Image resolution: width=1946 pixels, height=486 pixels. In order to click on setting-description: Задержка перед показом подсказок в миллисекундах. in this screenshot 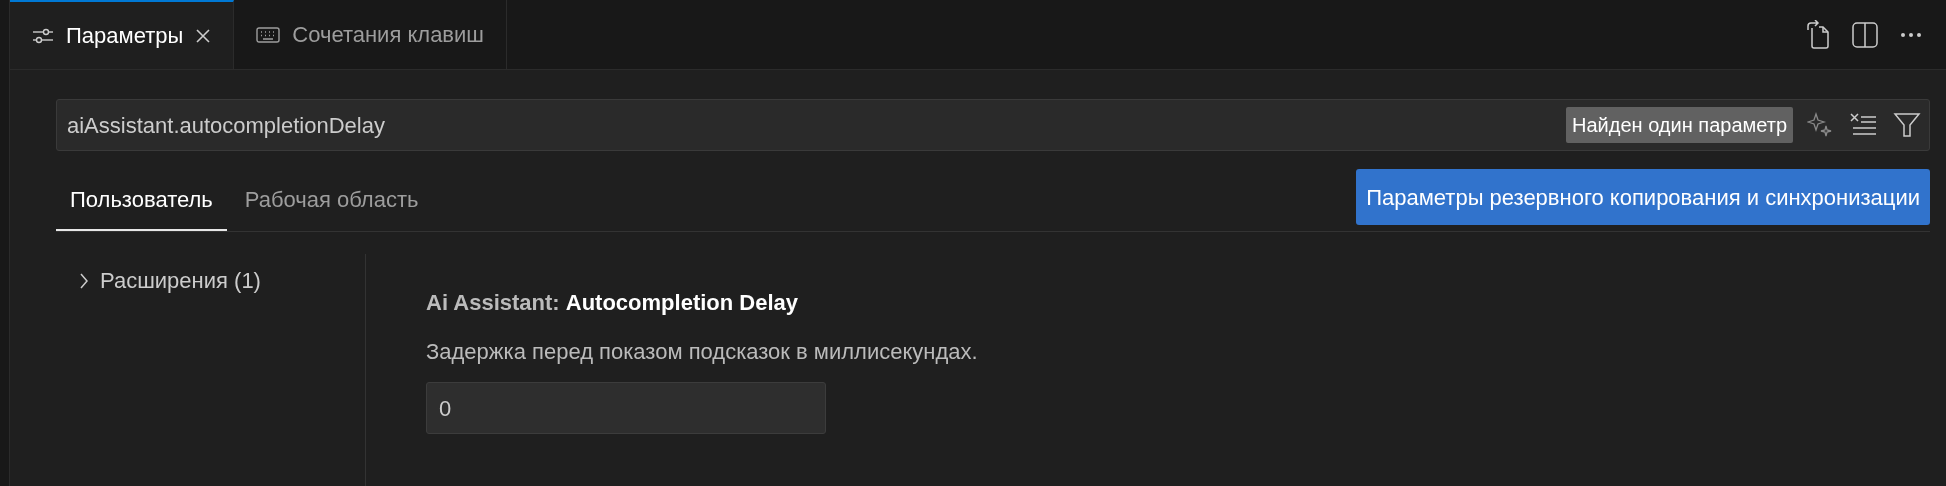, I will do `click(702, 352)`.